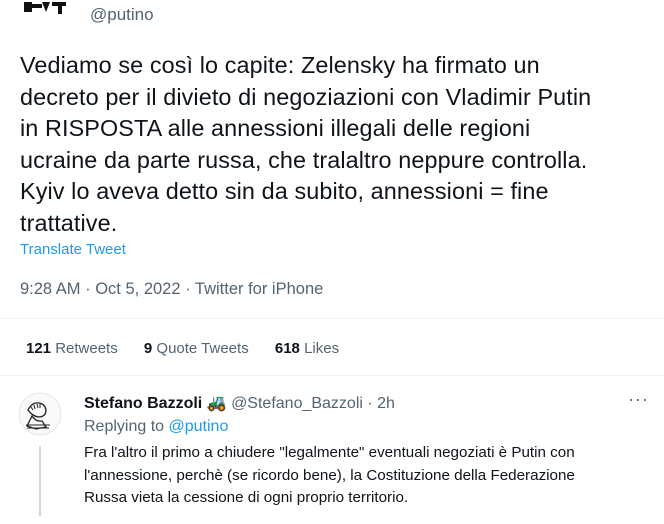 The height and width of the screenshot is (524, 664). Describe the element at coordinates (386, 403) in the screenshot. I see `reply-time: 2h` at that location.